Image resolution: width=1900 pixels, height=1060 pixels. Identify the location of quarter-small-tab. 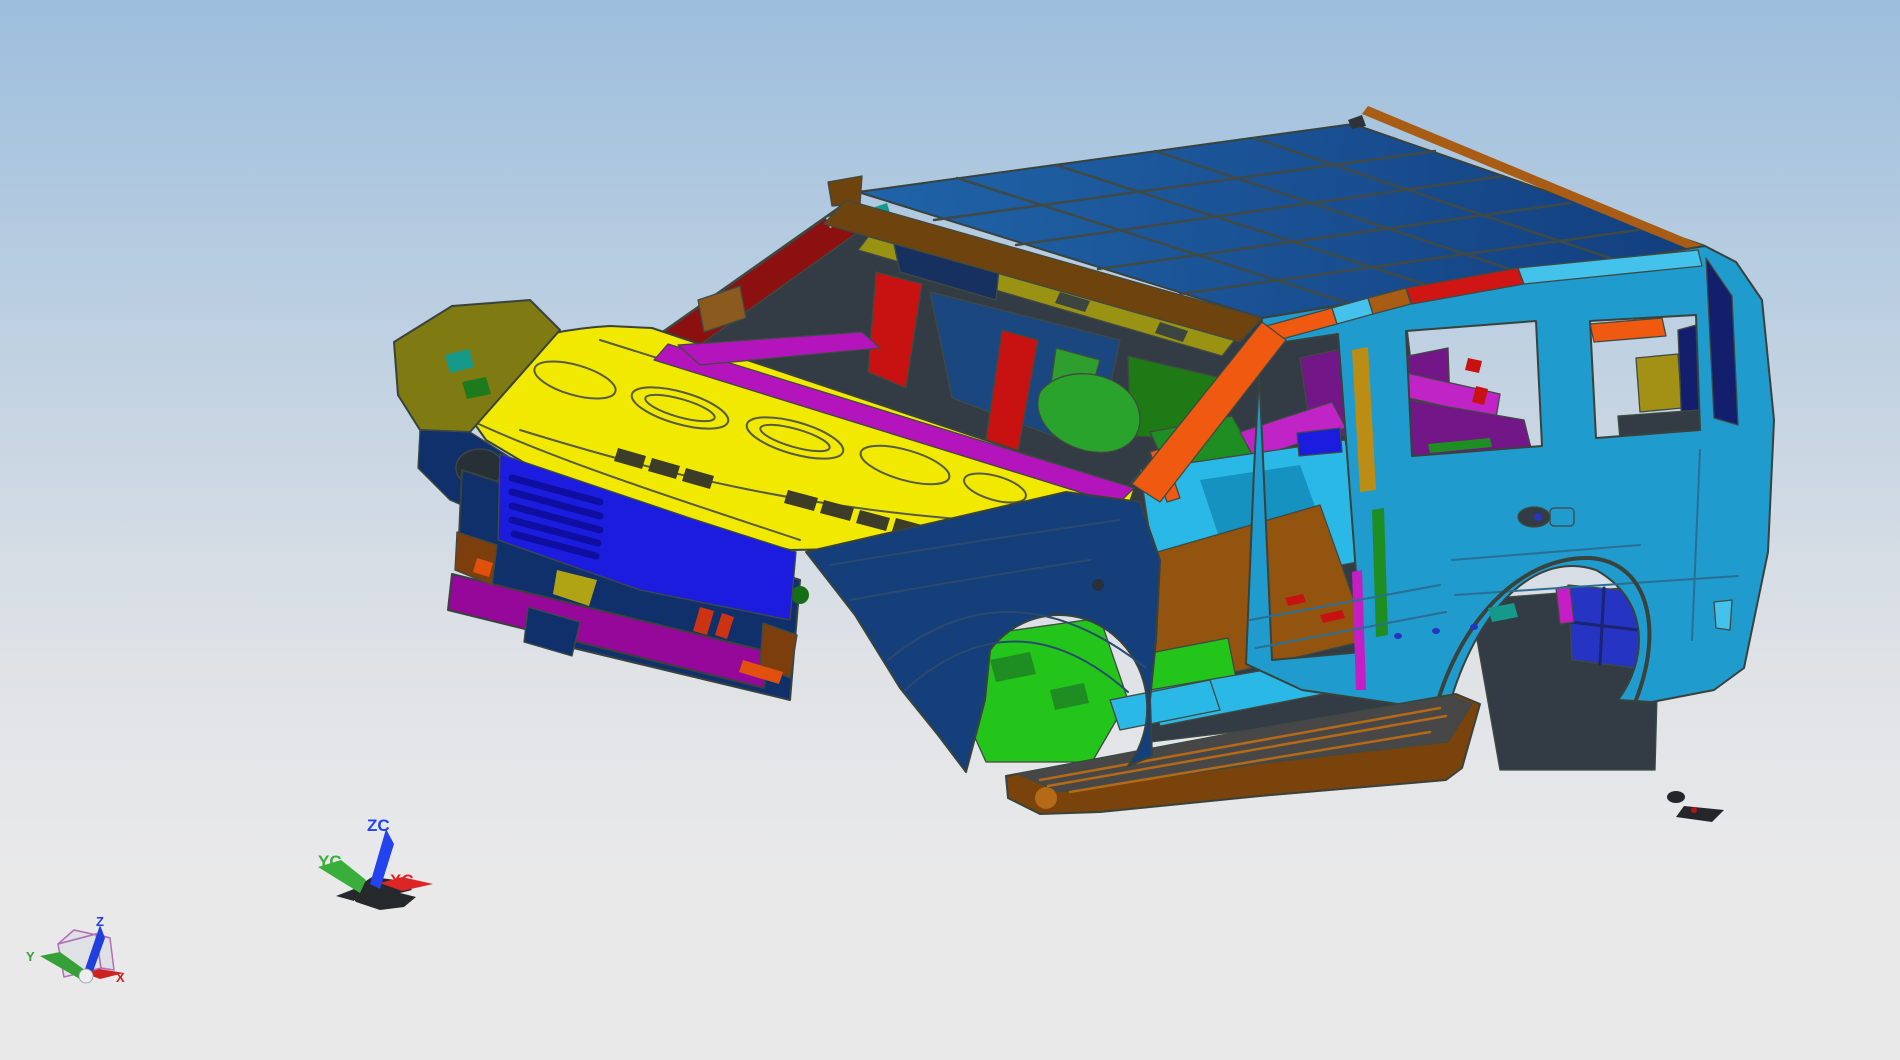
(1723, 615).